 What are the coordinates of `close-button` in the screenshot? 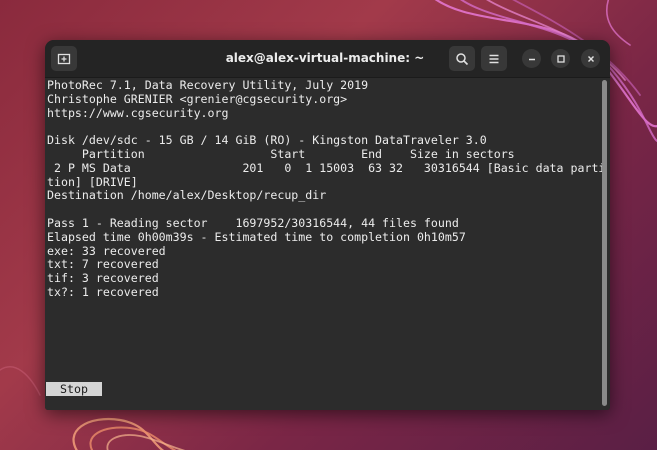 It's located at (590, 58).